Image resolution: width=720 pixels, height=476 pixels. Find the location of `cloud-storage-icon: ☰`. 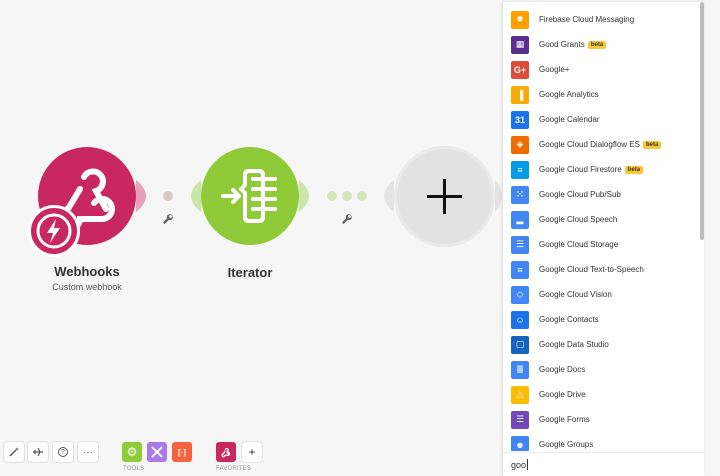

cloud-storage-icon: ☰ is located at coordinates (520, 244).